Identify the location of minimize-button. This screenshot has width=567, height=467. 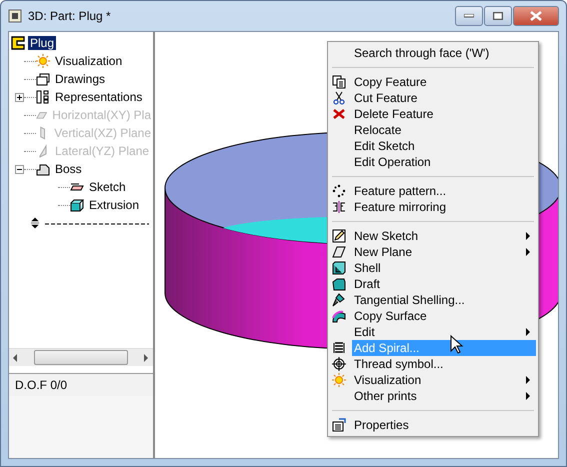
(469, 16).